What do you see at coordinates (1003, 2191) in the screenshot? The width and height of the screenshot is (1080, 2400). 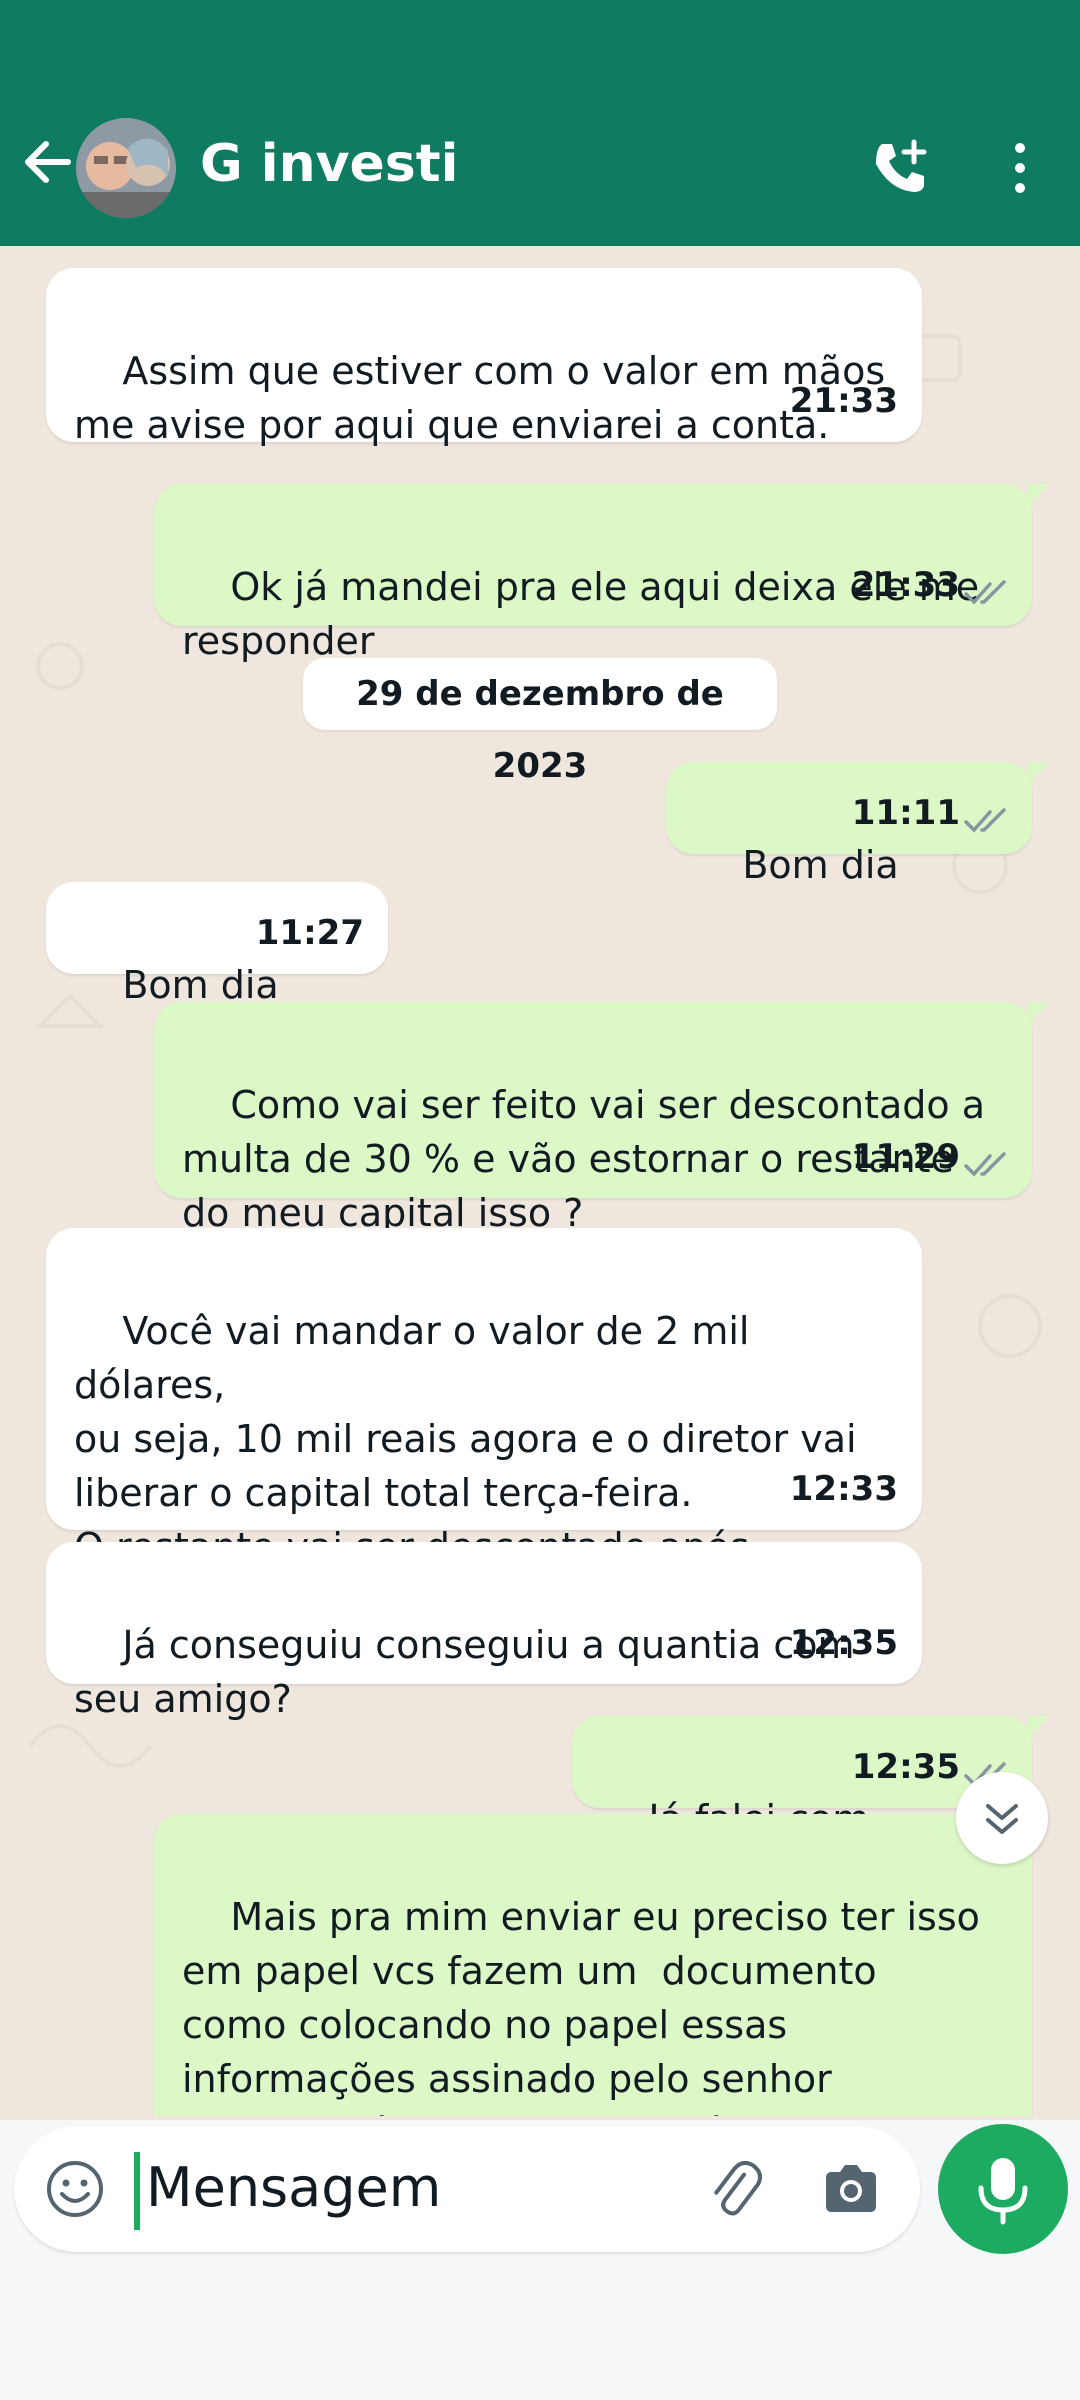 I see `microphone-icon` at bounding box center [1003, 2191].